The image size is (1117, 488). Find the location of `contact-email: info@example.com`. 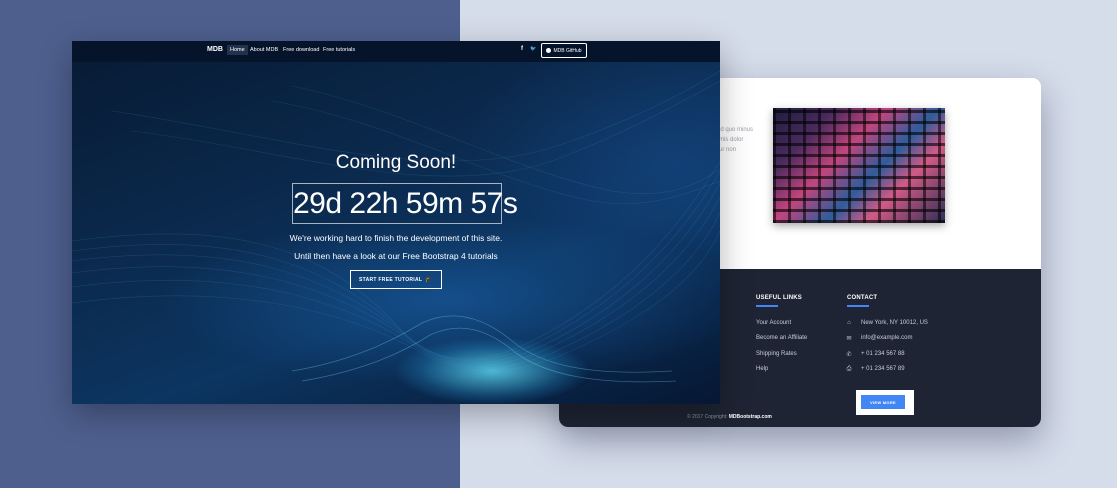

contact-email: info@example.com is located at coordinates (886, 338).